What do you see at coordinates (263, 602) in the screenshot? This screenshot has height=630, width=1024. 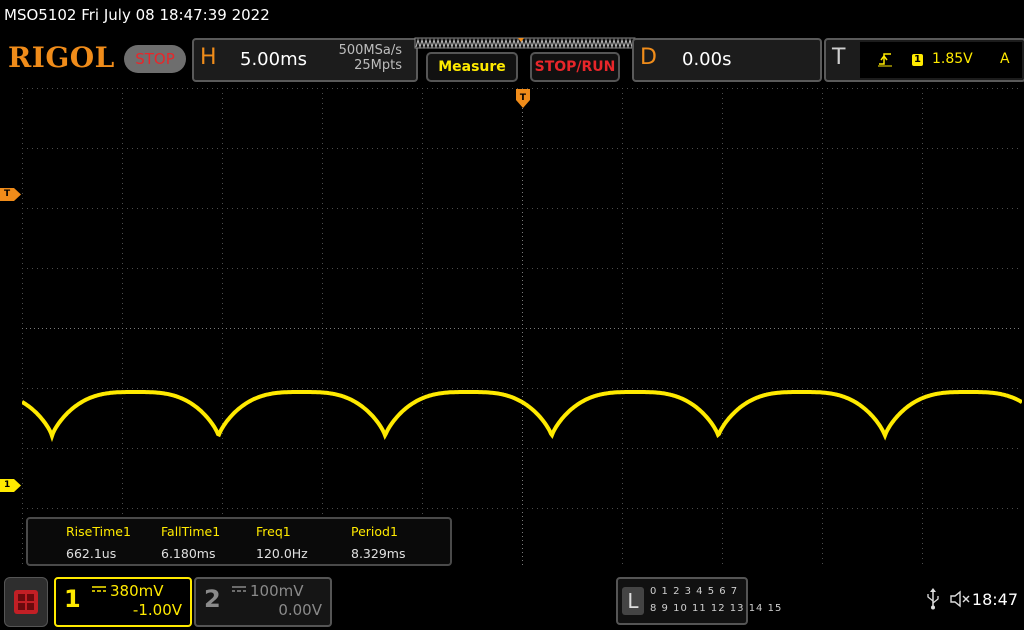 I see `ch2-settings: 2 100mV 0.00V` at bounding box center [263, 602].